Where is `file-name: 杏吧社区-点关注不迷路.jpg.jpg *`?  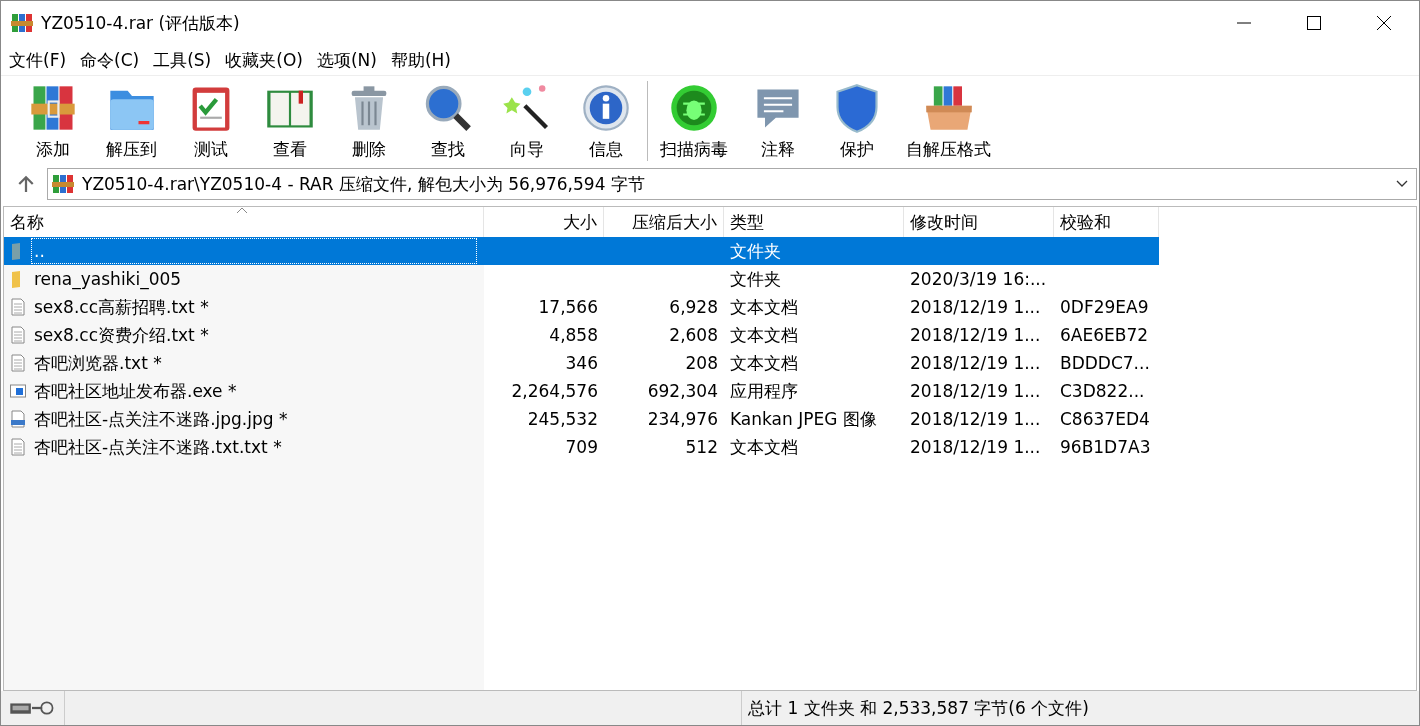 file-name: 杏吧社区-点关注不迷路.jpg.jpg * is located at coordinates (161, 419).